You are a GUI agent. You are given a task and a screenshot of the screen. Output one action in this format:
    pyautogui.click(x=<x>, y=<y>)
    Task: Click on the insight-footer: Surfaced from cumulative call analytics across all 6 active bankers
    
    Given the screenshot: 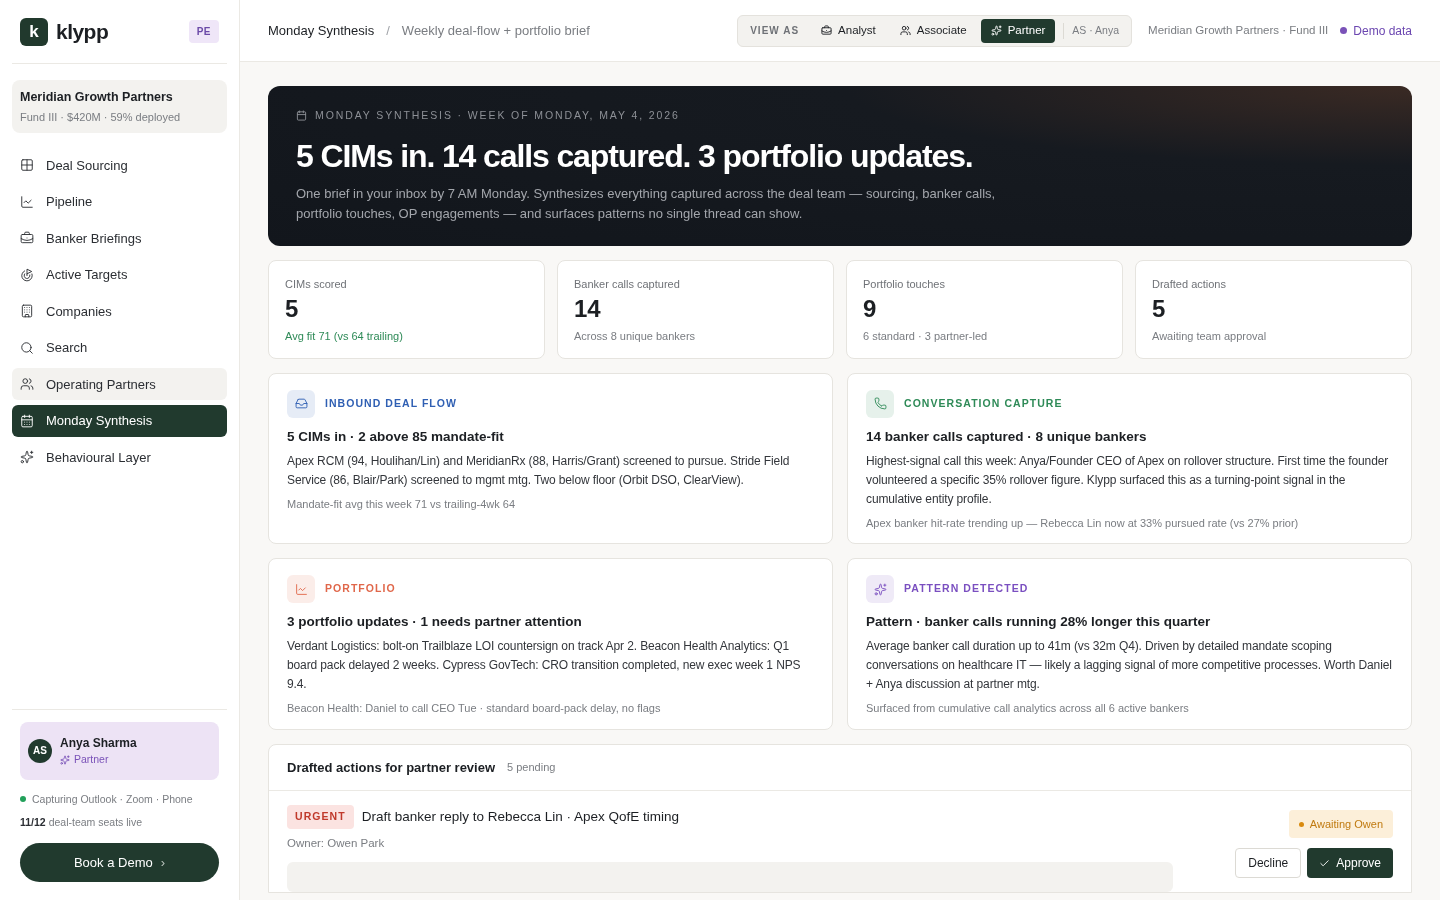 What is the action you would take?
    pyautogui.click(x=1129, y=708)
    